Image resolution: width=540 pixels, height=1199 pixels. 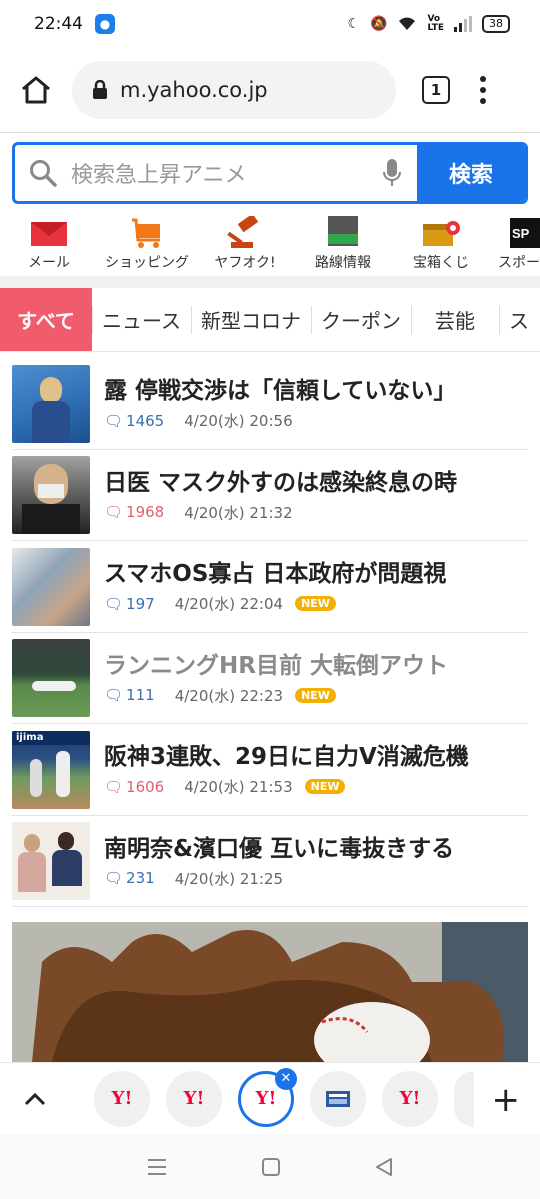 I want to click on sports-icon: SP, so click(x=525, y=233).